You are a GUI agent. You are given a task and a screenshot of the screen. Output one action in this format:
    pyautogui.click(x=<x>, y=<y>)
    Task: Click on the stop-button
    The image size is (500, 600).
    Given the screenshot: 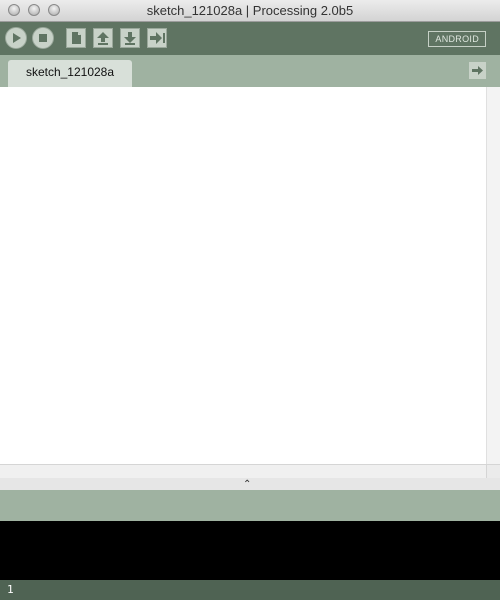 What is the action you would take?
    pyautogui.click(x=43, y=38)
    